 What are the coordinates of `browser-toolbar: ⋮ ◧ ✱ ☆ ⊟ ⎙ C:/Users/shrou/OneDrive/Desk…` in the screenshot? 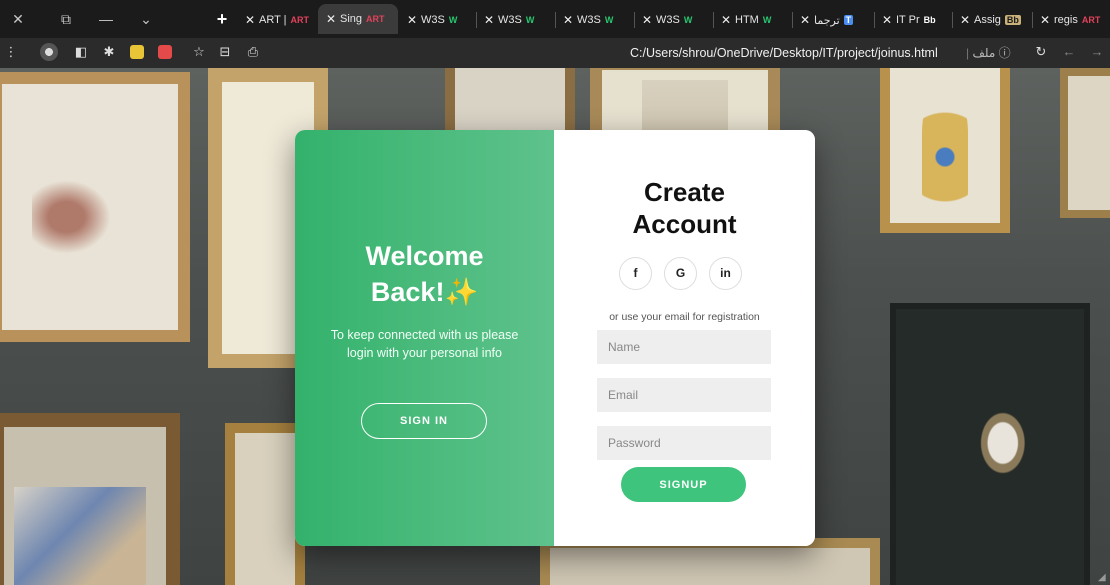 It's located at (555, 53).